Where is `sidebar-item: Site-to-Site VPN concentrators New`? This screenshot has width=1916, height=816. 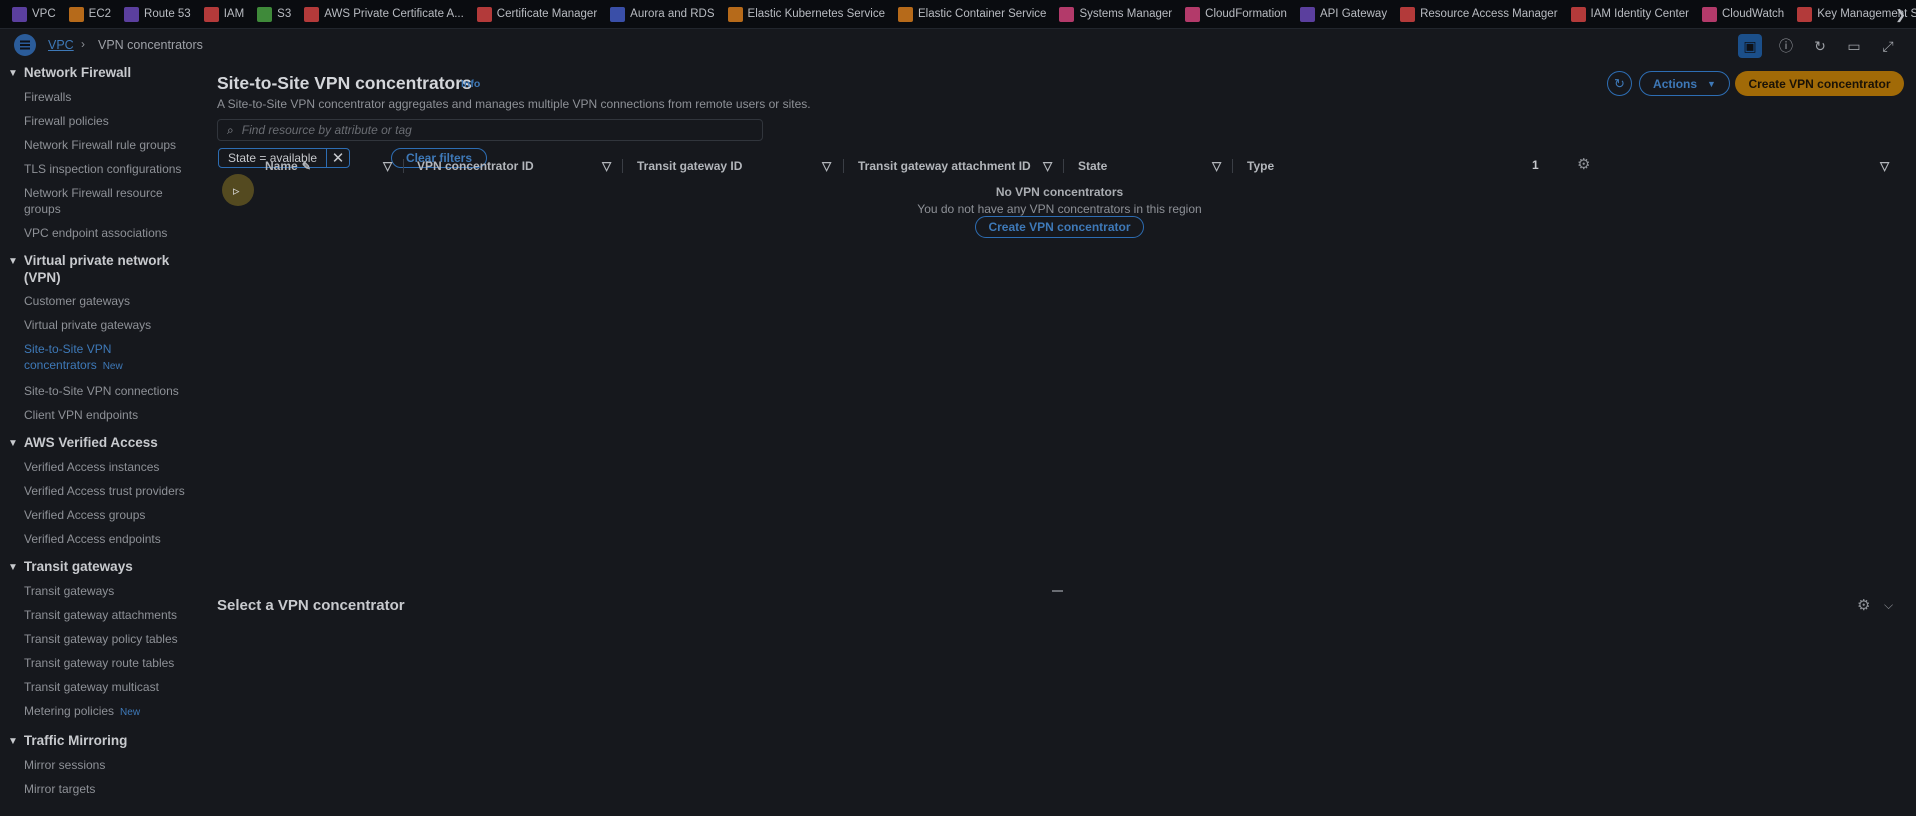 sidebar-item: Site-to-Site VPN concentrators New is located at coordinates (97, 358).